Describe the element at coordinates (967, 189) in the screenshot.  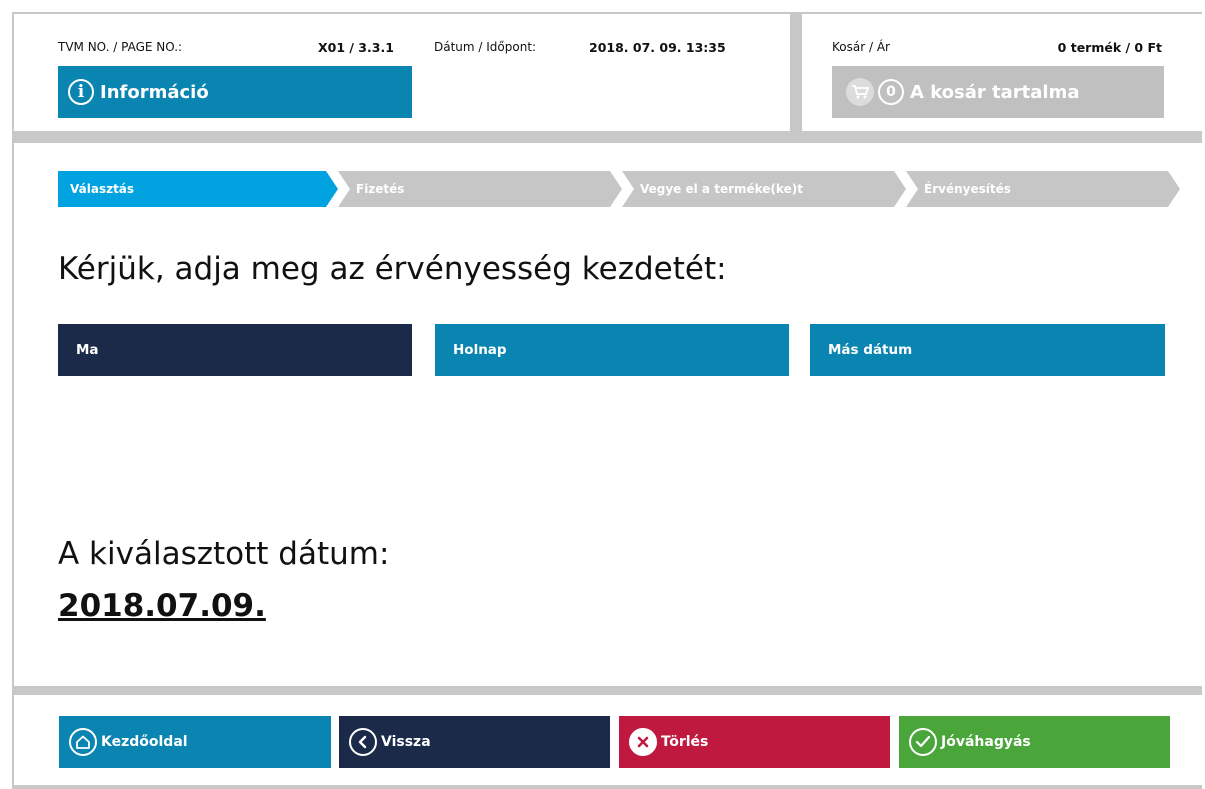
I see `step-label: Érvényesítés` at that location.